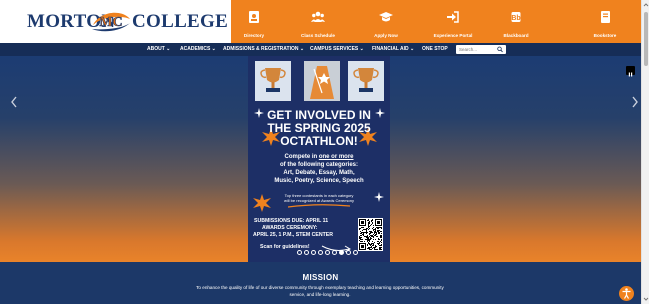  Describe the element at coordinates (386, 17) in the screenshot. I see `graduation-cap-icon` at that location.